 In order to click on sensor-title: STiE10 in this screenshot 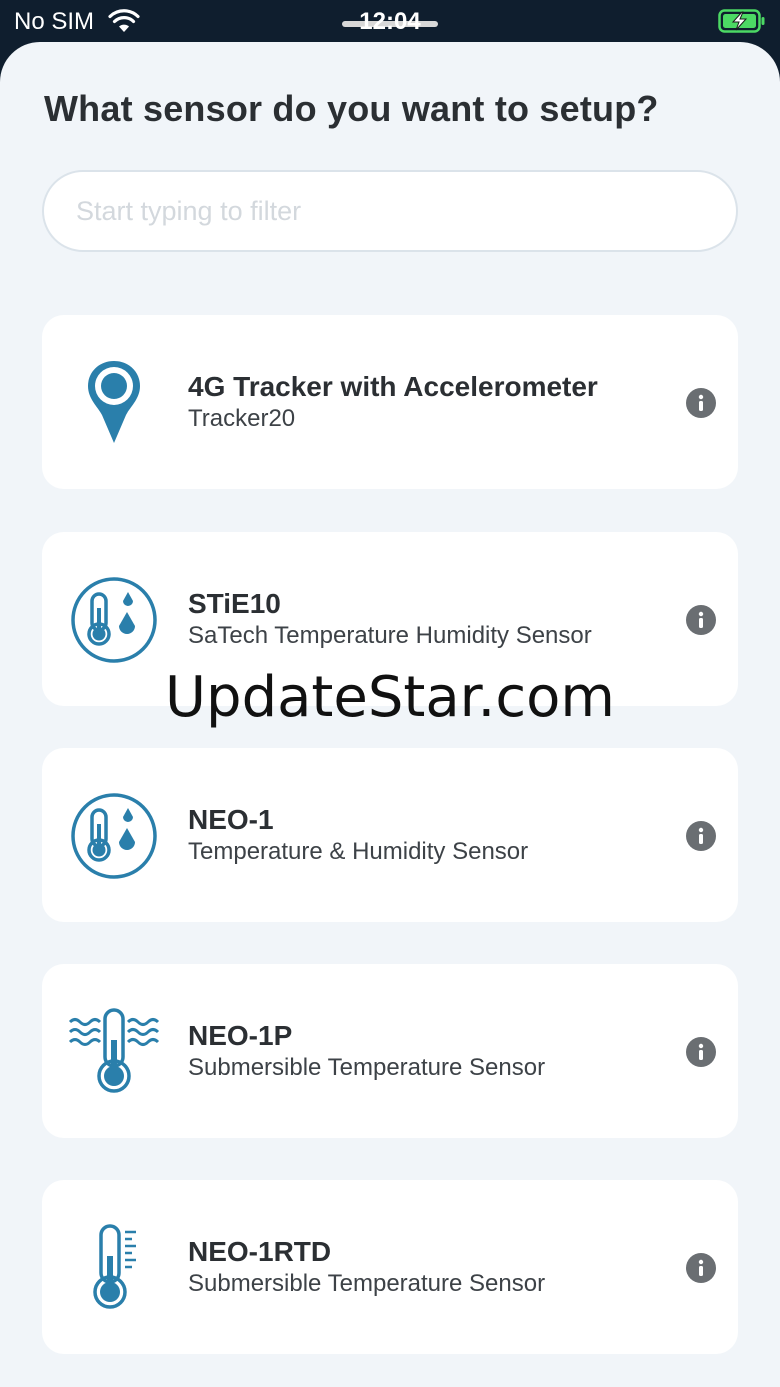, I will do `click(234, 603)`.